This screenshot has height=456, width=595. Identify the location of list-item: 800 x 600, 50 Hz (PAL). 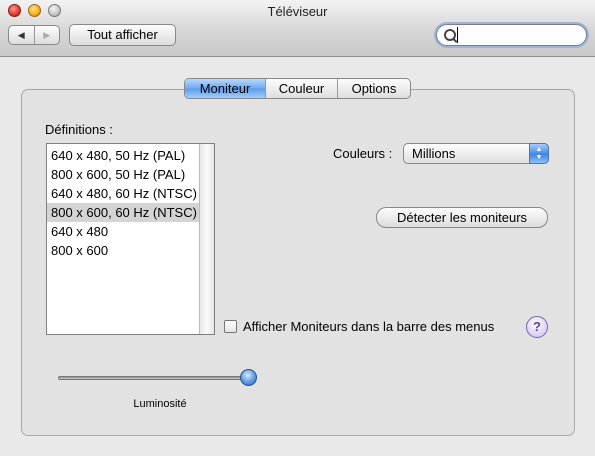
(124, 174).